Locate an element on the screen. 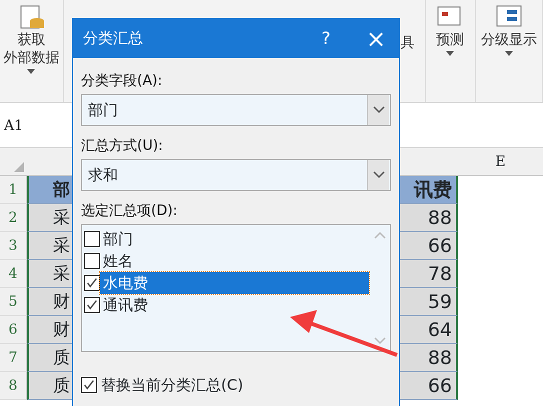 This screenshot has height=406, width=543. row-header: 6 is located at coordinates (13, 330).